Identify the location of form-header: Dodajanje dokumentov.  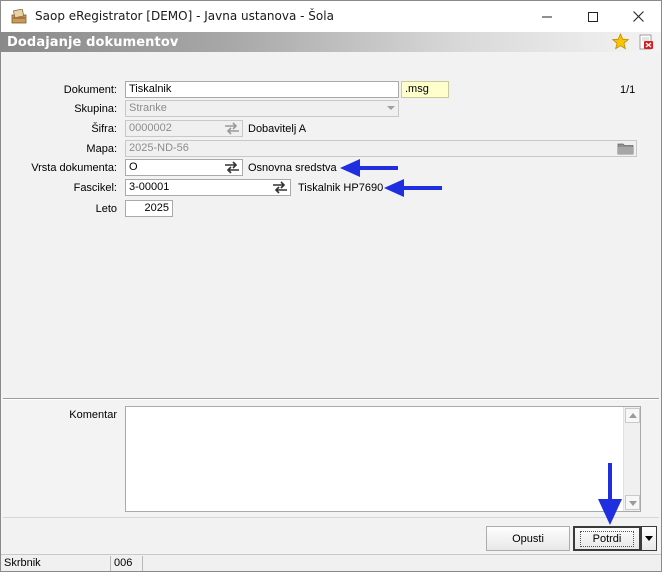
(331, 42).